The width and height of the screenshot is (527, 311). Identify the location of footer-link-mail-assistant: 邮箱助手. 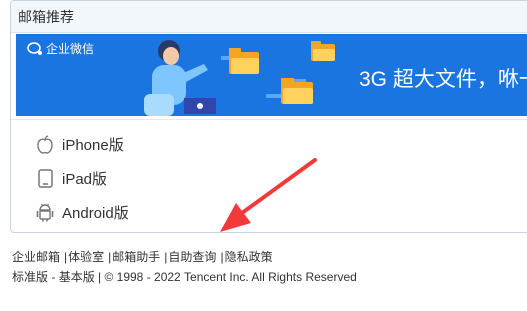
(136, 257).